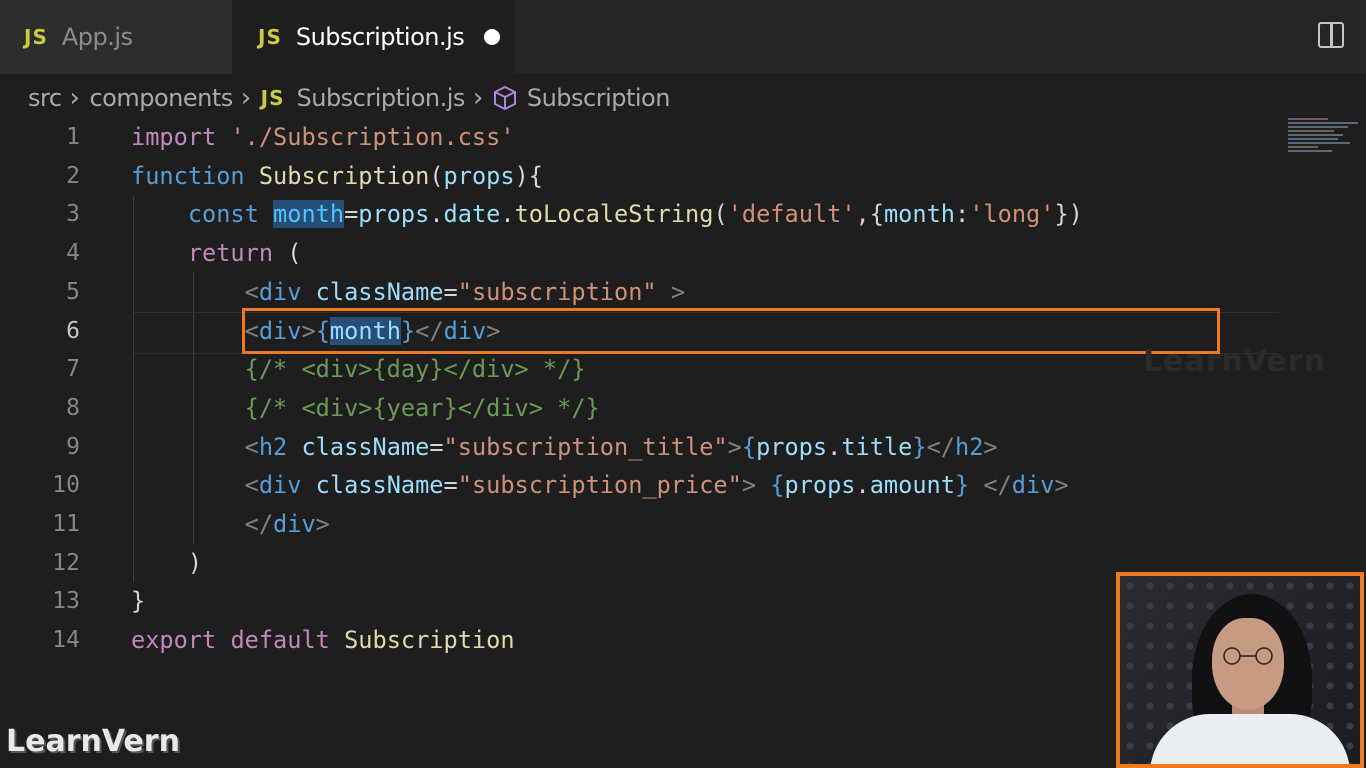 The width and height of the screenshot is (1366, 768). Describe the element at coordinates (877, 446) in the screenshot. I see `code-token: title` at that location.